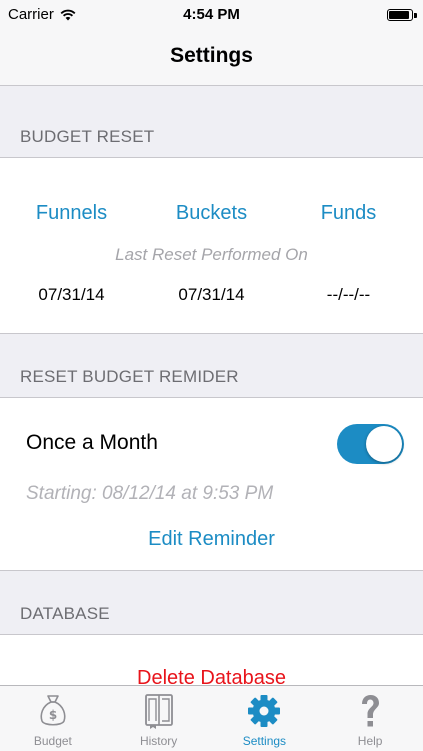  Describe the element at coordinates (71, 213) in the screenshot. I see `funnels-button: Funnels` at that location.